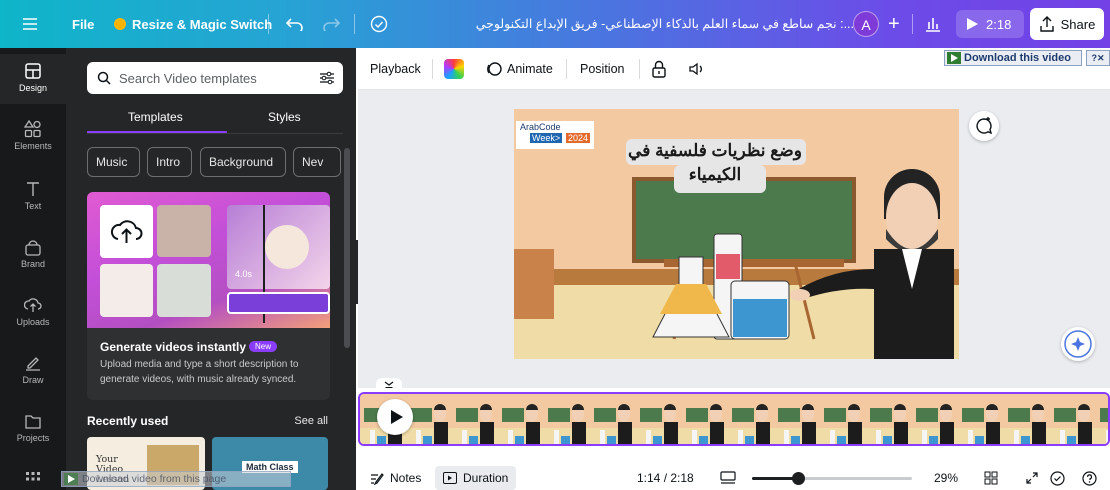 The width and height of the screenshot is (1110, 490). Describe the element at coordinates (555, 135) in the screenshot. I see `arabcode-week-logo: ArabCode Week> 2024` at that location.